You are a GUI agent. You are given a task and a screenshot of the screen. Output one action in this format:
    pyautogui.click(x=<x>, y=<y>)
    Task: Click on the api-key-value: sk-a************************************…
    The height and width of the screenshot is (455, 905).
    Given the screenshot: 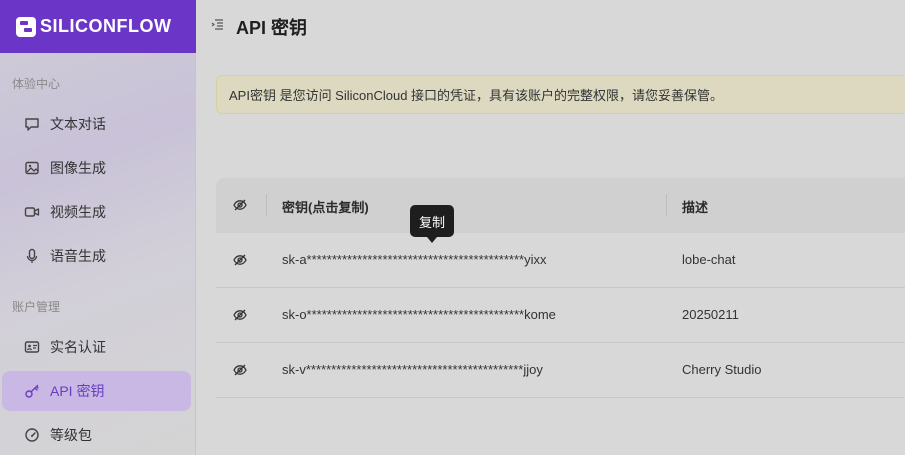 What is the action you would take?
    pyautogui.click(x=414, y=259)
    